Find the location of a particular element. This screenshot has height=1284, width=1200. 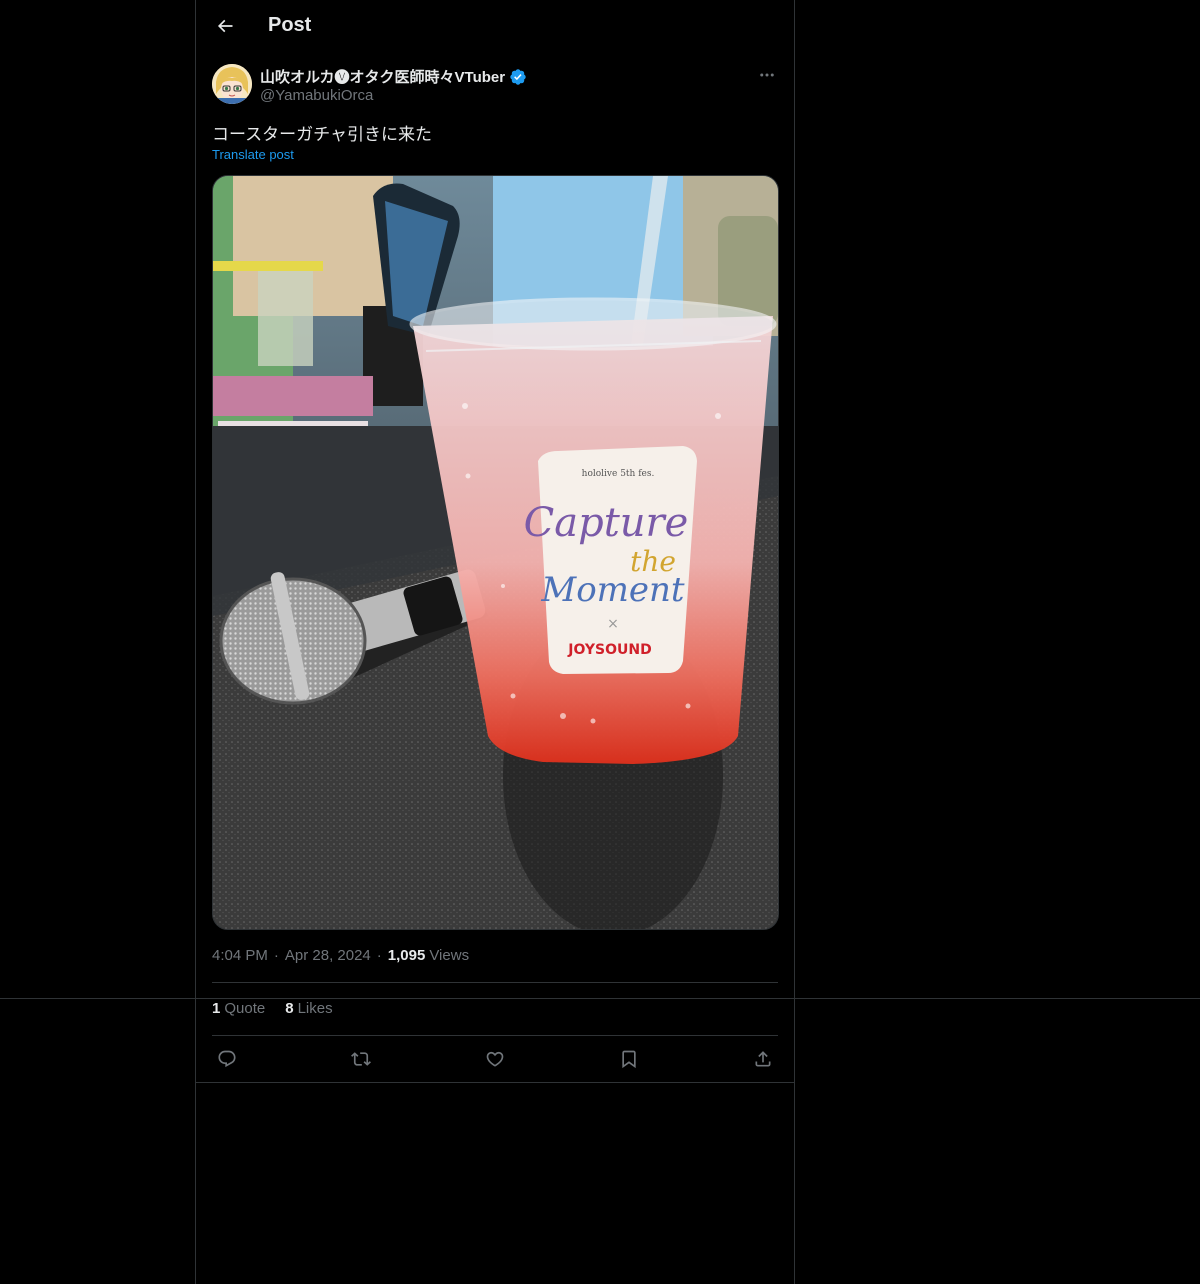

label-moment-text: Moment is located at coordinates (612, 590).